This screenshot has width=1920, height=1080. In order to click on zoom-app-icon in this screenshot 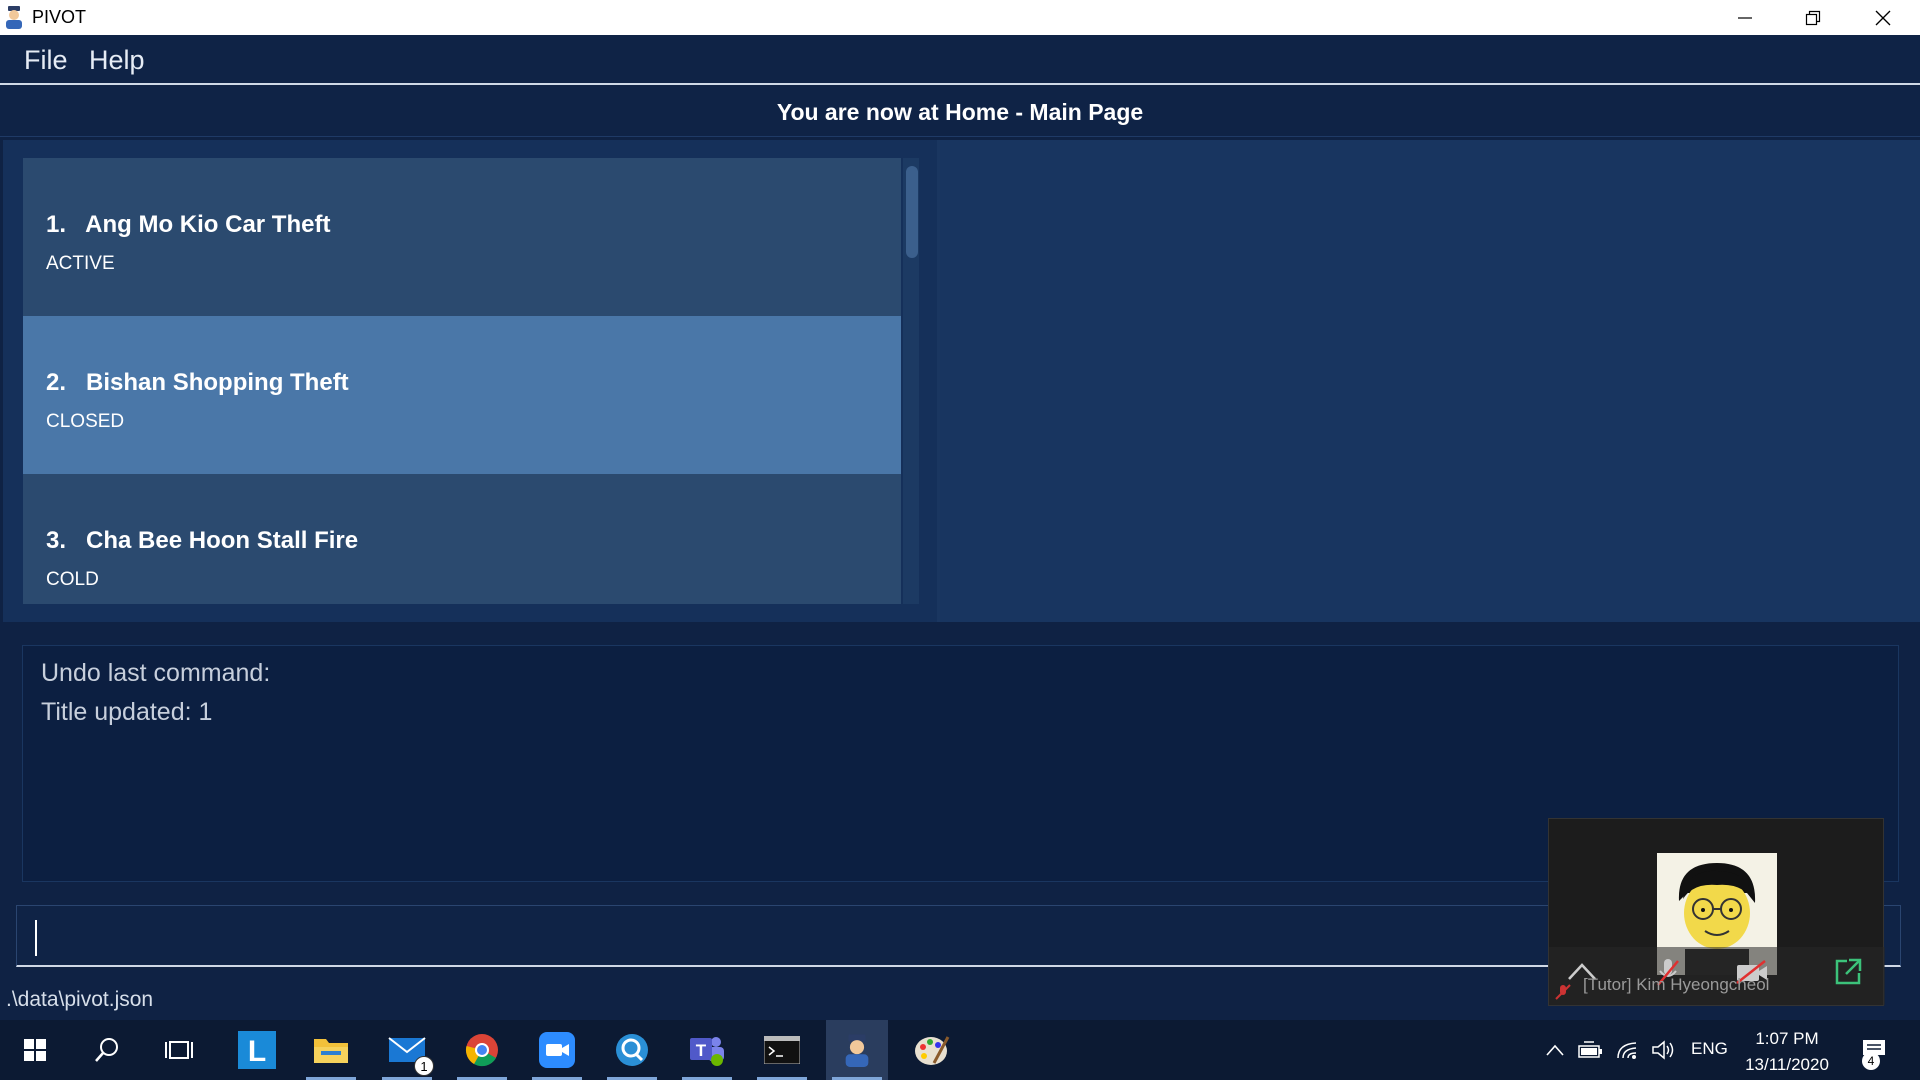, I will do `click(557, 1050)`.